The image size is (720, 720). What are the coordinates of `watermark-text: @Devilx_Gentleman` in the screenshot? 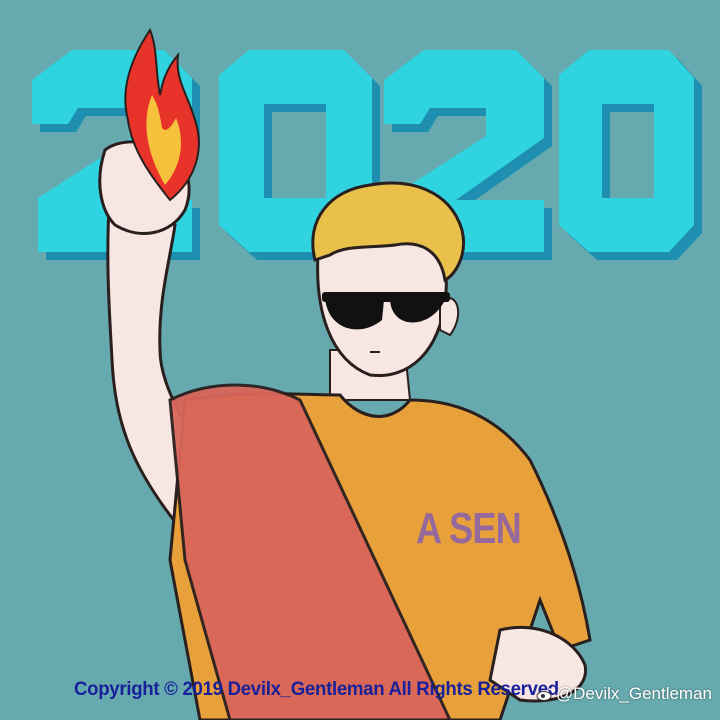 It's located at (633, 693).